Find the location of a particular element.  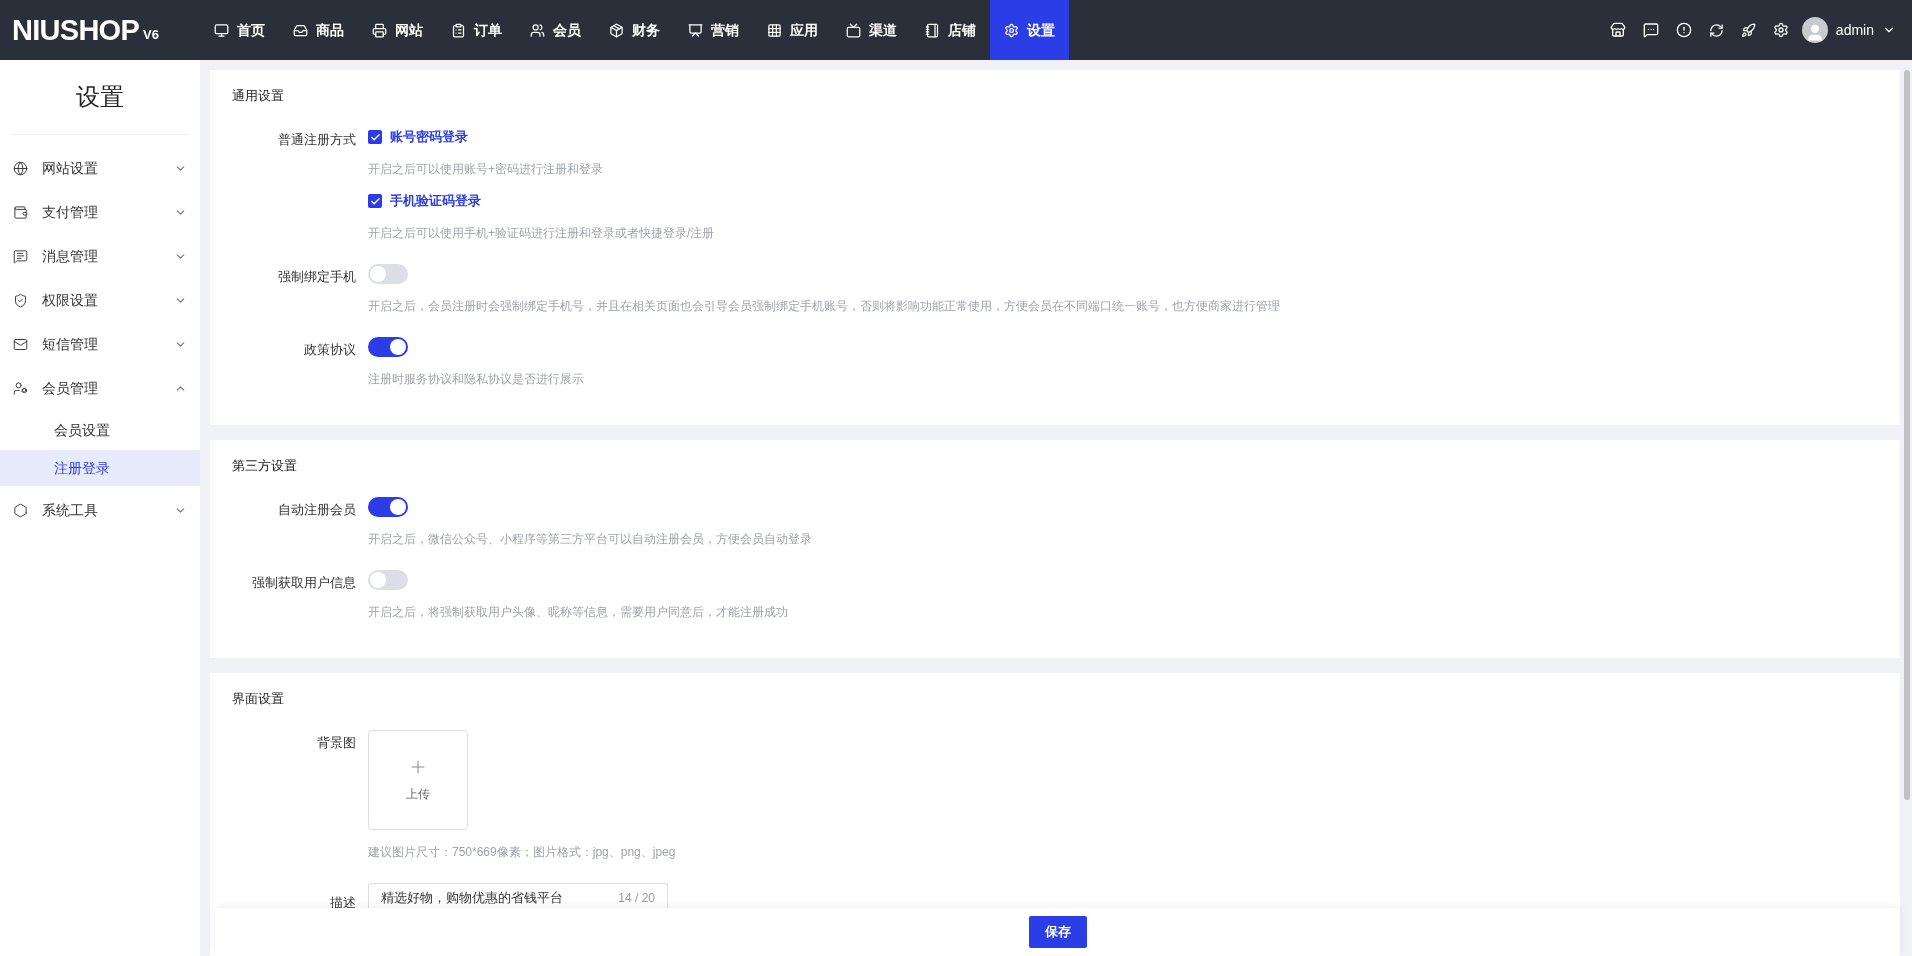

notebook-icon is located at coordinates (932, 30).